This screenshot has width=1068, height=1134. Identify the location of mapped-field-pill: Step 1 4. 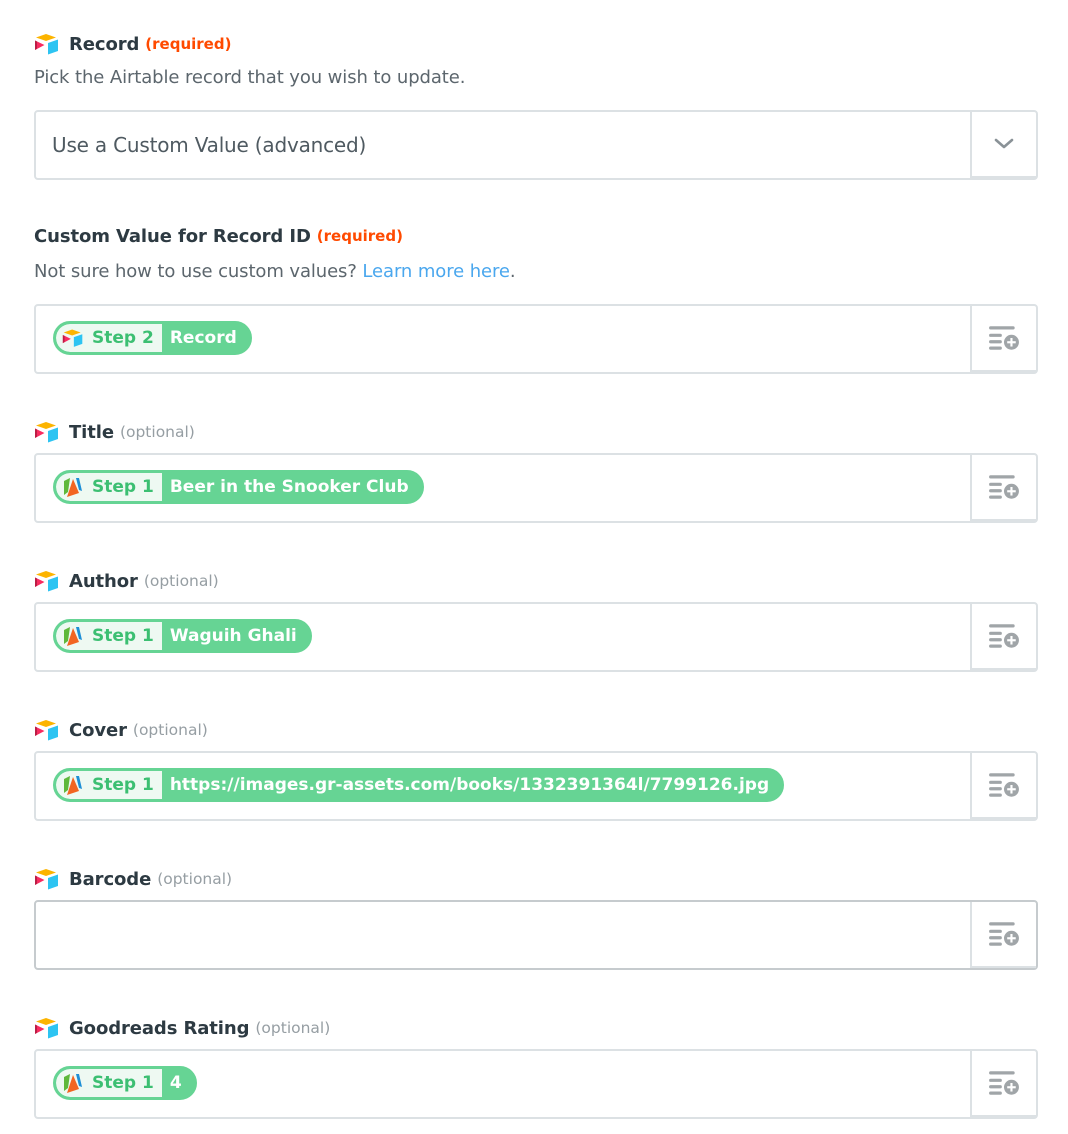
(125, 1083).